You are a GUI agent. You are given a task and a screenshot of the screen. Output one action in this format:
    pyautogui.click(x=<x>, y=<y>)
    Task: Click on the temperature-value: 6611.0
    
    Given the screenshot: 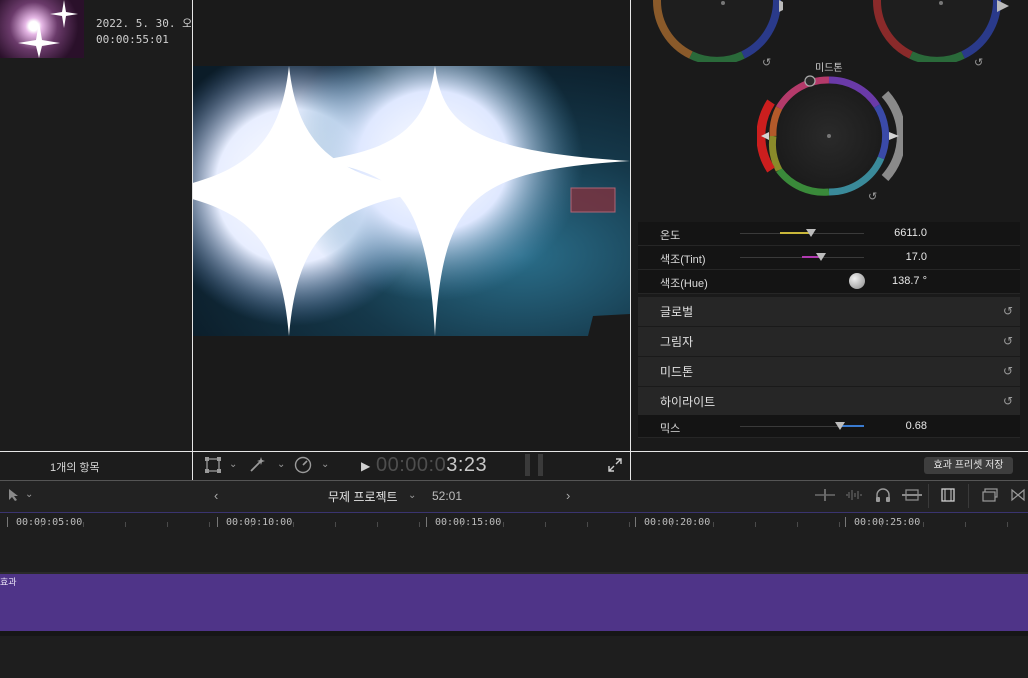 What is the action you would take?
    pyautogui.click(x=910, y=233)
    